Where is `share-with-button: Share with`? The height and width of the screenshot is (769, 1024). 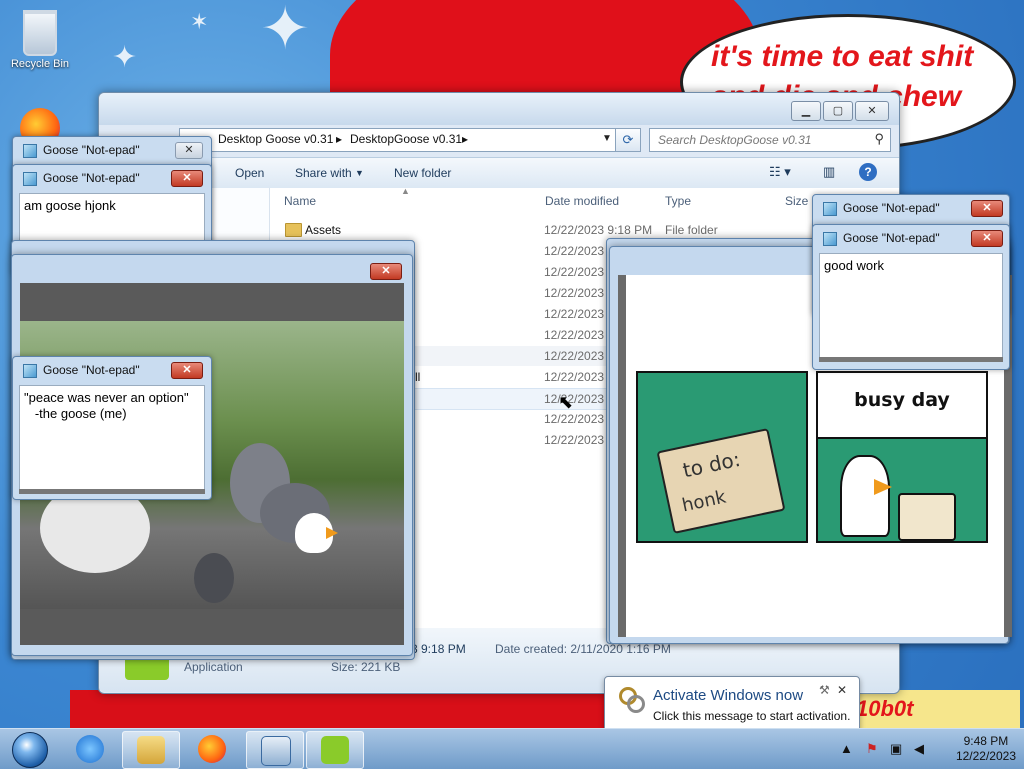
share-with-button: Share with is located at coordinates (323, 173).